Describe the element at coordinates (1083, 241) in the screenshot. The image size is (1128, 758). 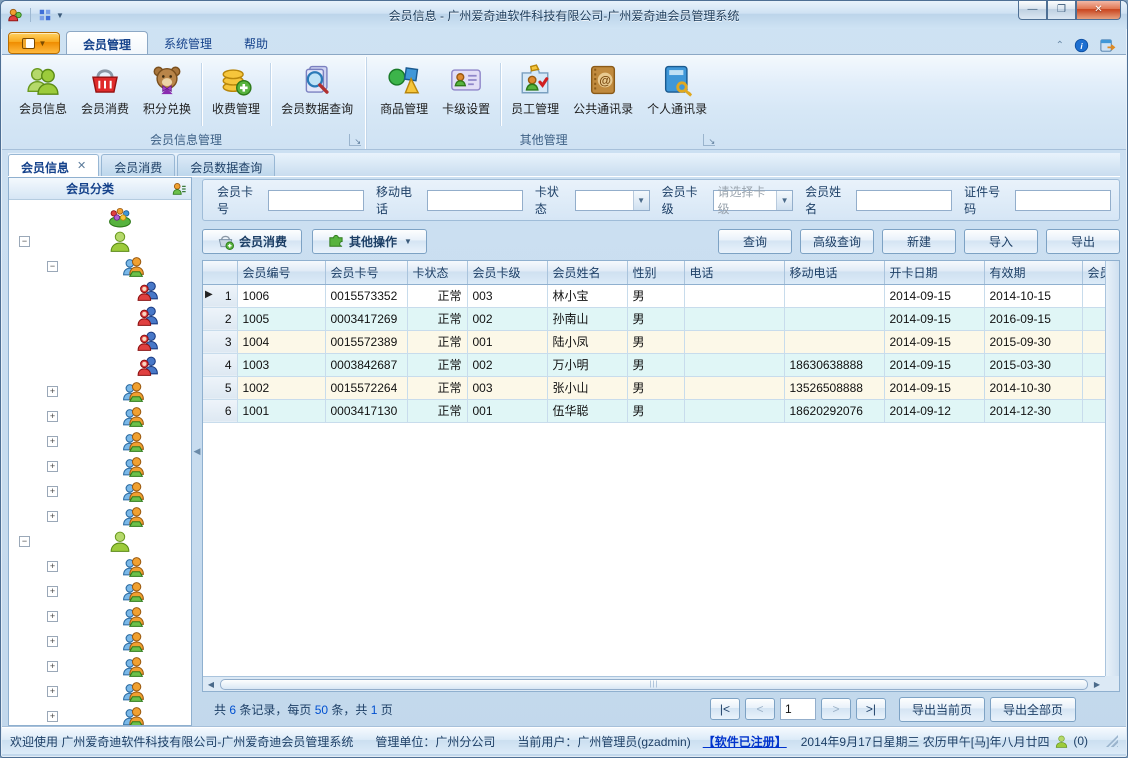
I see `button-导出: 导出` at that location.